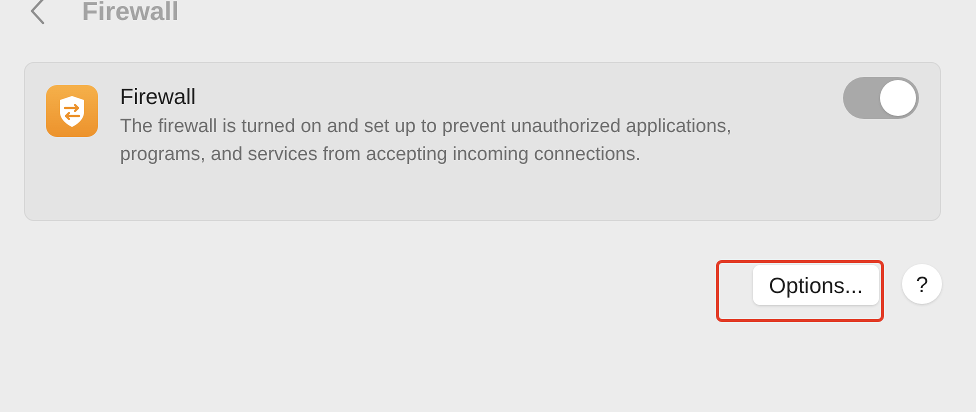 This screenshot has height=412, width=976. What do you see at coordinates (72, 111) in the screenshot?
I see `shield-icon` at bounding box center [72, 111].